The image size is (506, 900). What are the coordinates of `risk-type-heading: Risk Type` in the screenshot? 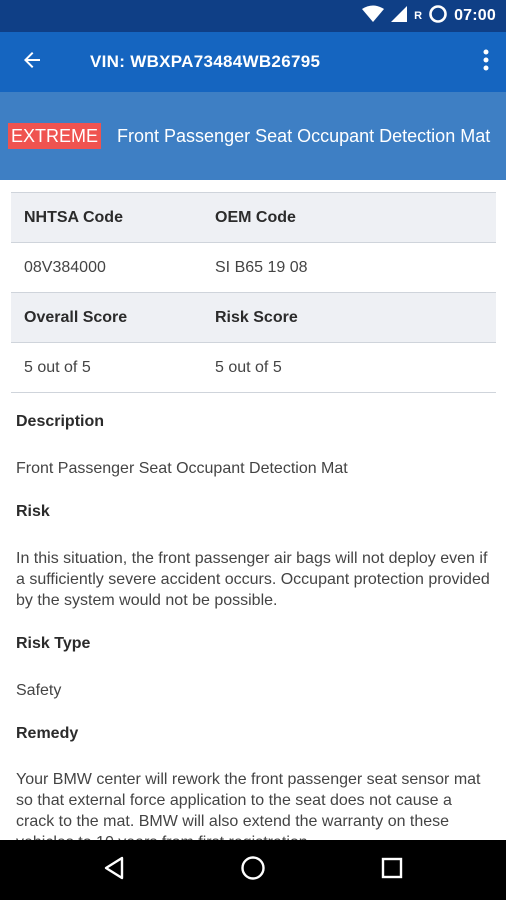 It's located at (53, 643).